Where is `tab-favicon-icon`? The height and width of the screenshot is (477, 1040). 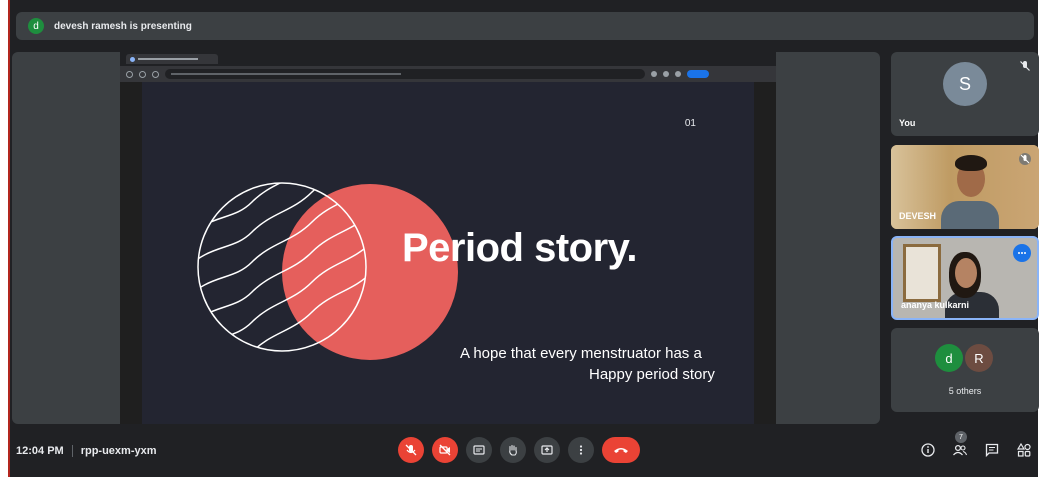
tab-favicon-icon is located at coordinates (132, 59).